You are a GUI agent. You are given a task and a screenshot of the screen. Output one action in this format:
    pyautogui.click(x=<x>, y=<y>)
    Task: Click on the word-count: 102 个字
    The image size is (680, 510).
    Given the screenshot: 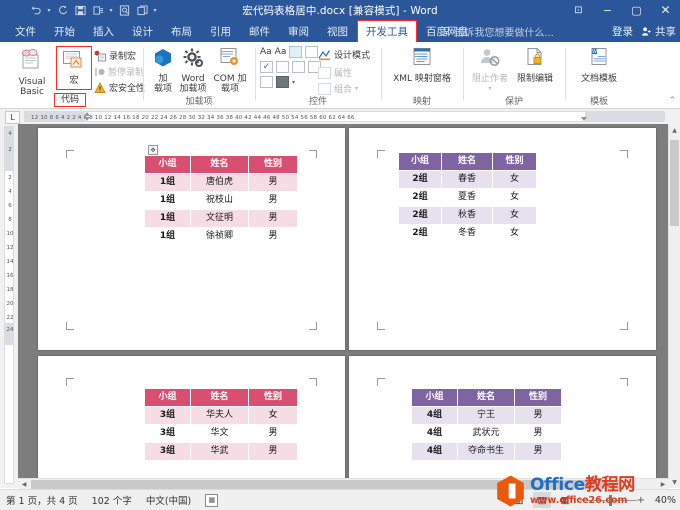 What is the action you would take?
    pyautogui.click(x=112, y=500)
    